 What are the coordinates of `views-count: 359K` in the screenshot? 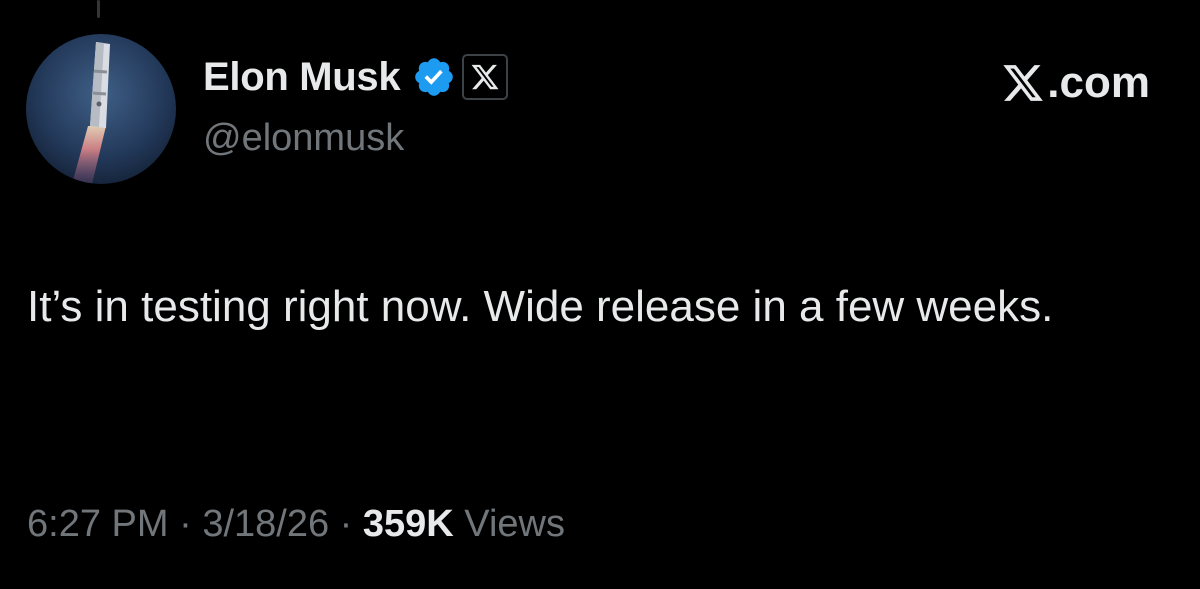 It's located at (408, 524).